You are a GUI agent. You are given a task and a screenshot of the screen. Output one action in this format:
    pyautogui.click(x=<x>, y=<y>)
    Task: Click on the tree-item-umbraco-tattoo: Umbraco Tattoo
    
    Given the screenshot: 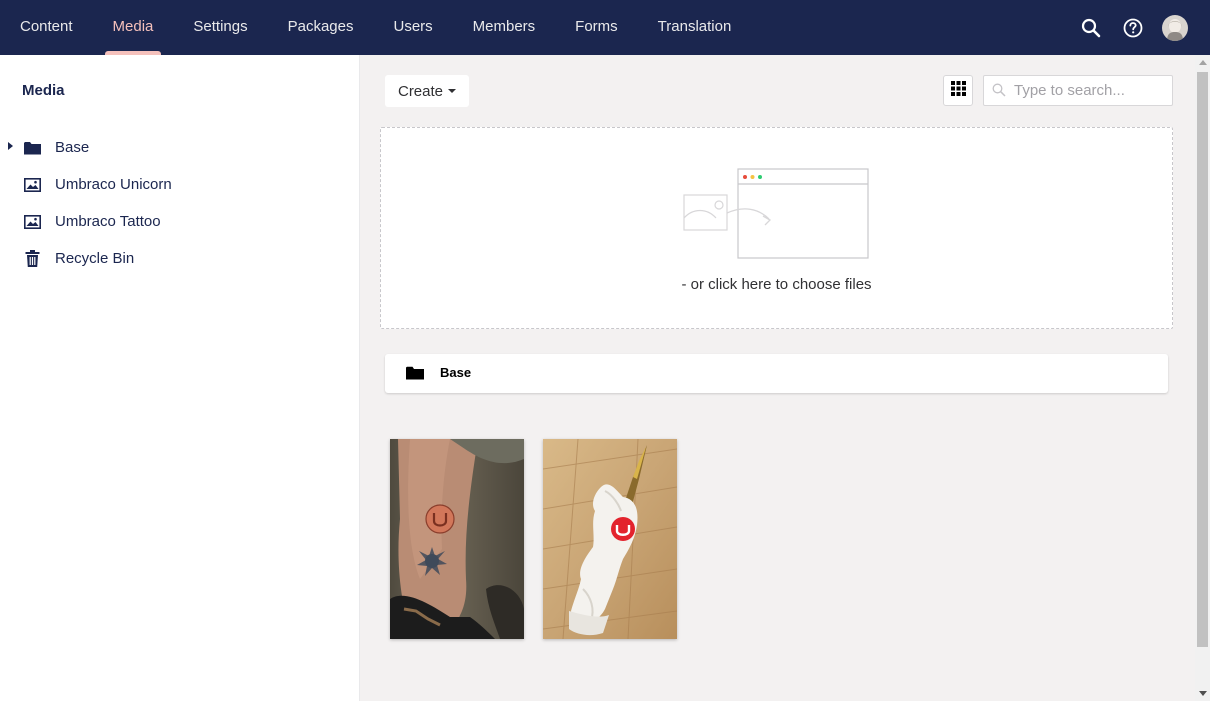 What is the action you would take?
    pyautogui.click(x=179, y=221)
    